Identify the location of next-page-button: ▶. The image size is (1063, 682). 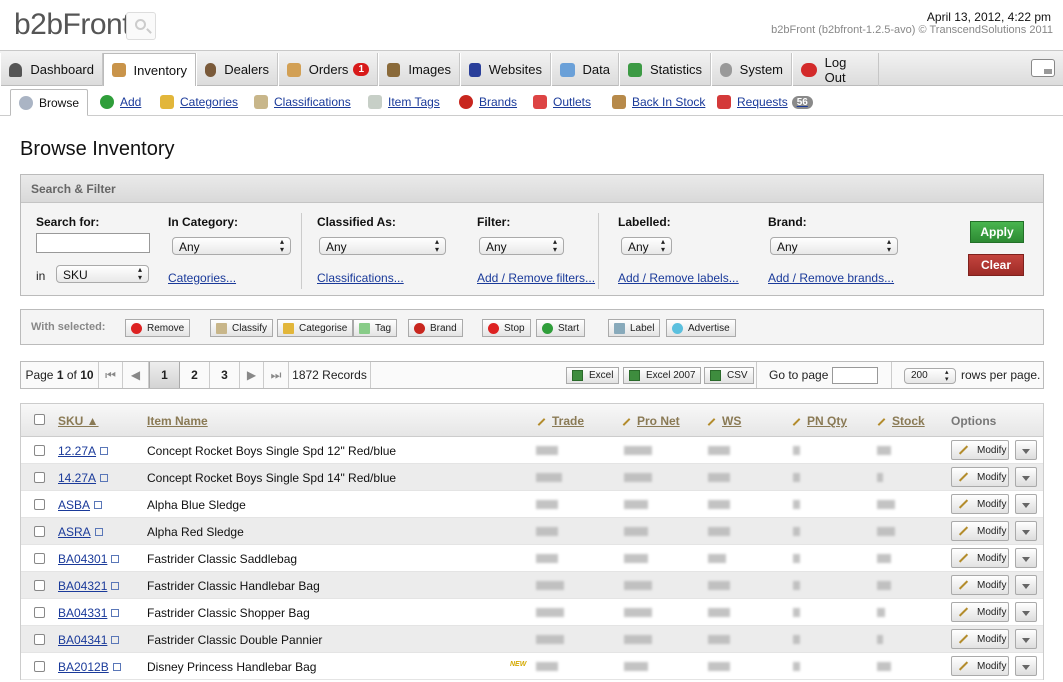
(252, 375).